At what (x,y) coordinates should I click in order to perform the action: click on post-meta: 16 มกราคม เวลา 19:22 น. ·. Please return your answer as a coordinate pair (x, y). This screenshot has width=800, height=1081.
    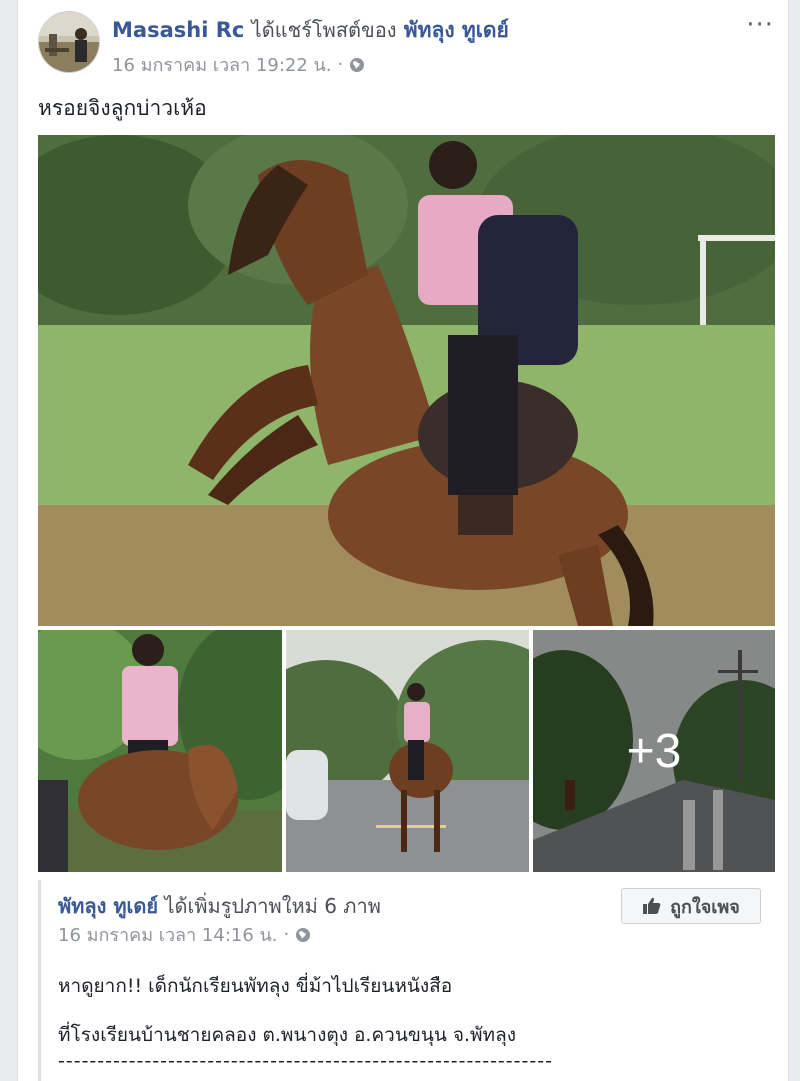
    Looking at the image, I should click on (238, 64).